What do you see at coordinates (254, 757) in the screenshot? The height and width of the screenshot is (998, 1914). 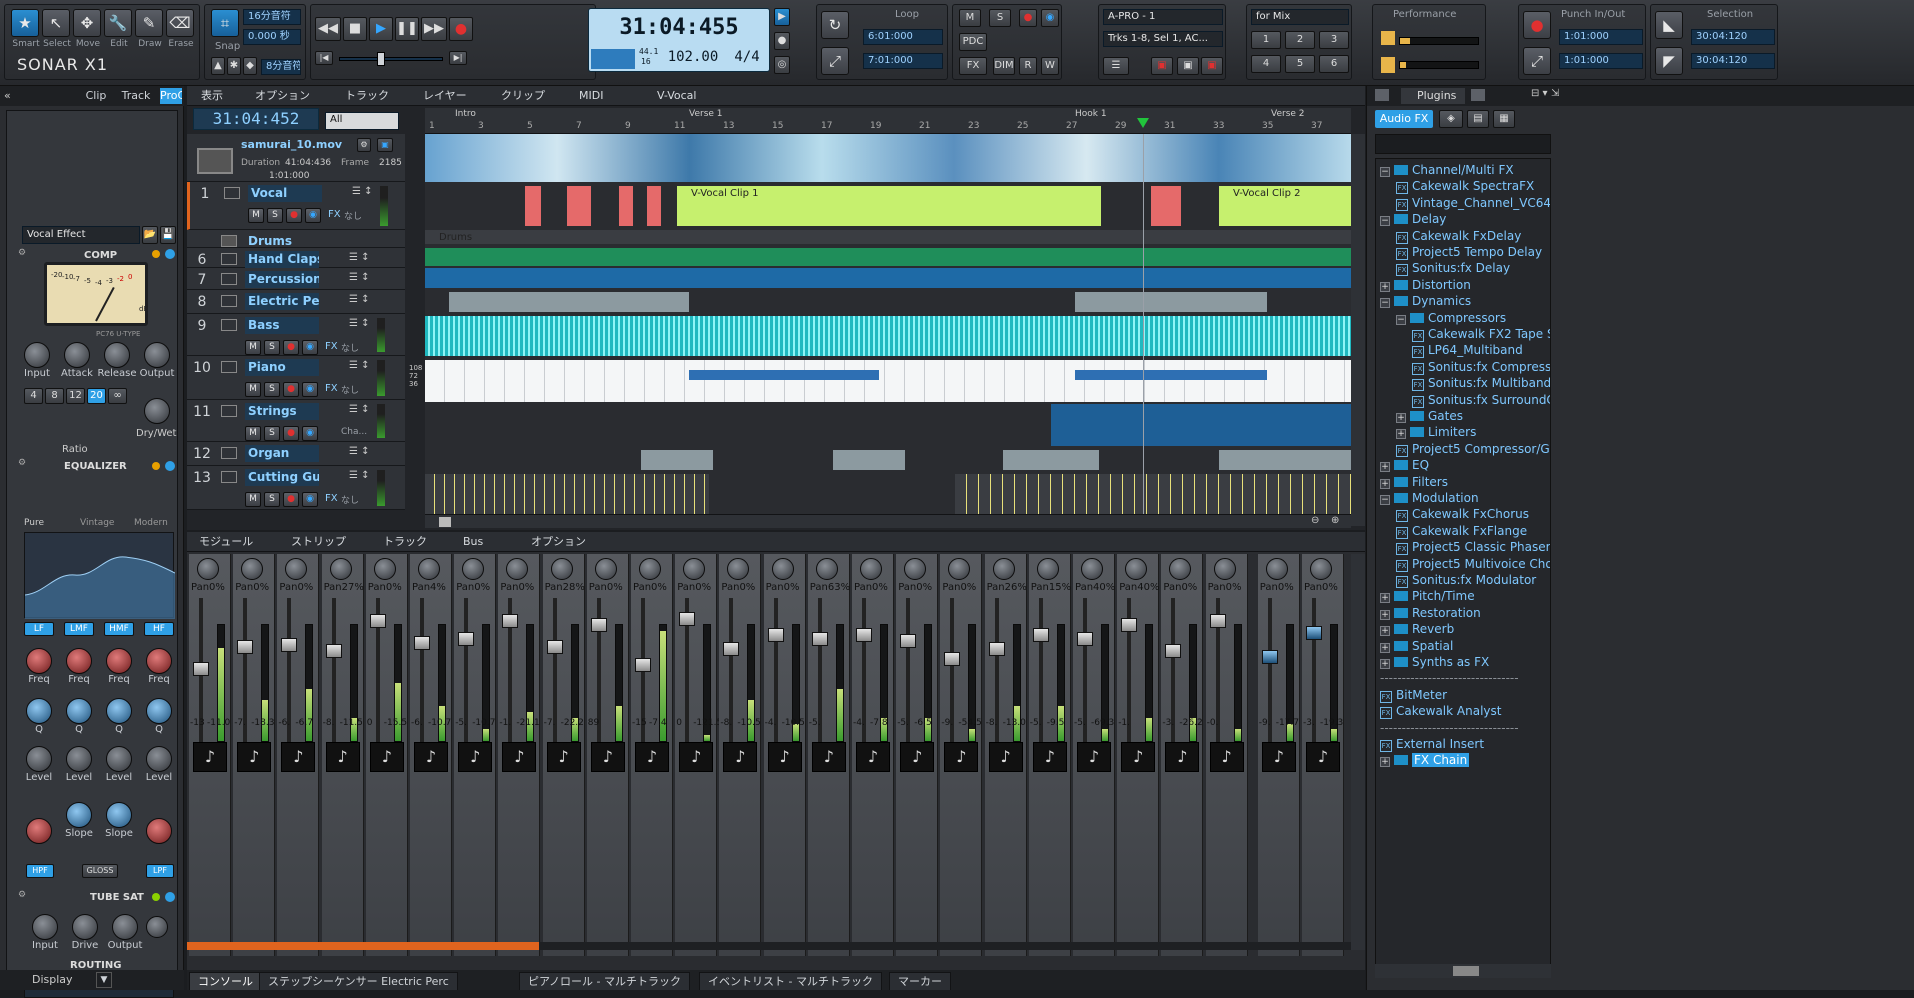 I see `claps-icon: ♪` at bounding box center [254, 757].